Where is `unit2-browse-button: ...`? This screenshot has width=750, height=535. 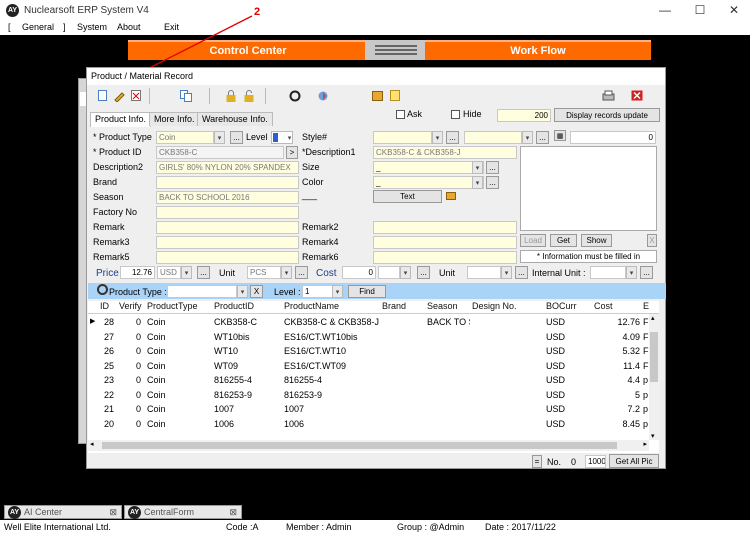
unit2-browse-button: ... is located at coordinates (521, 272).